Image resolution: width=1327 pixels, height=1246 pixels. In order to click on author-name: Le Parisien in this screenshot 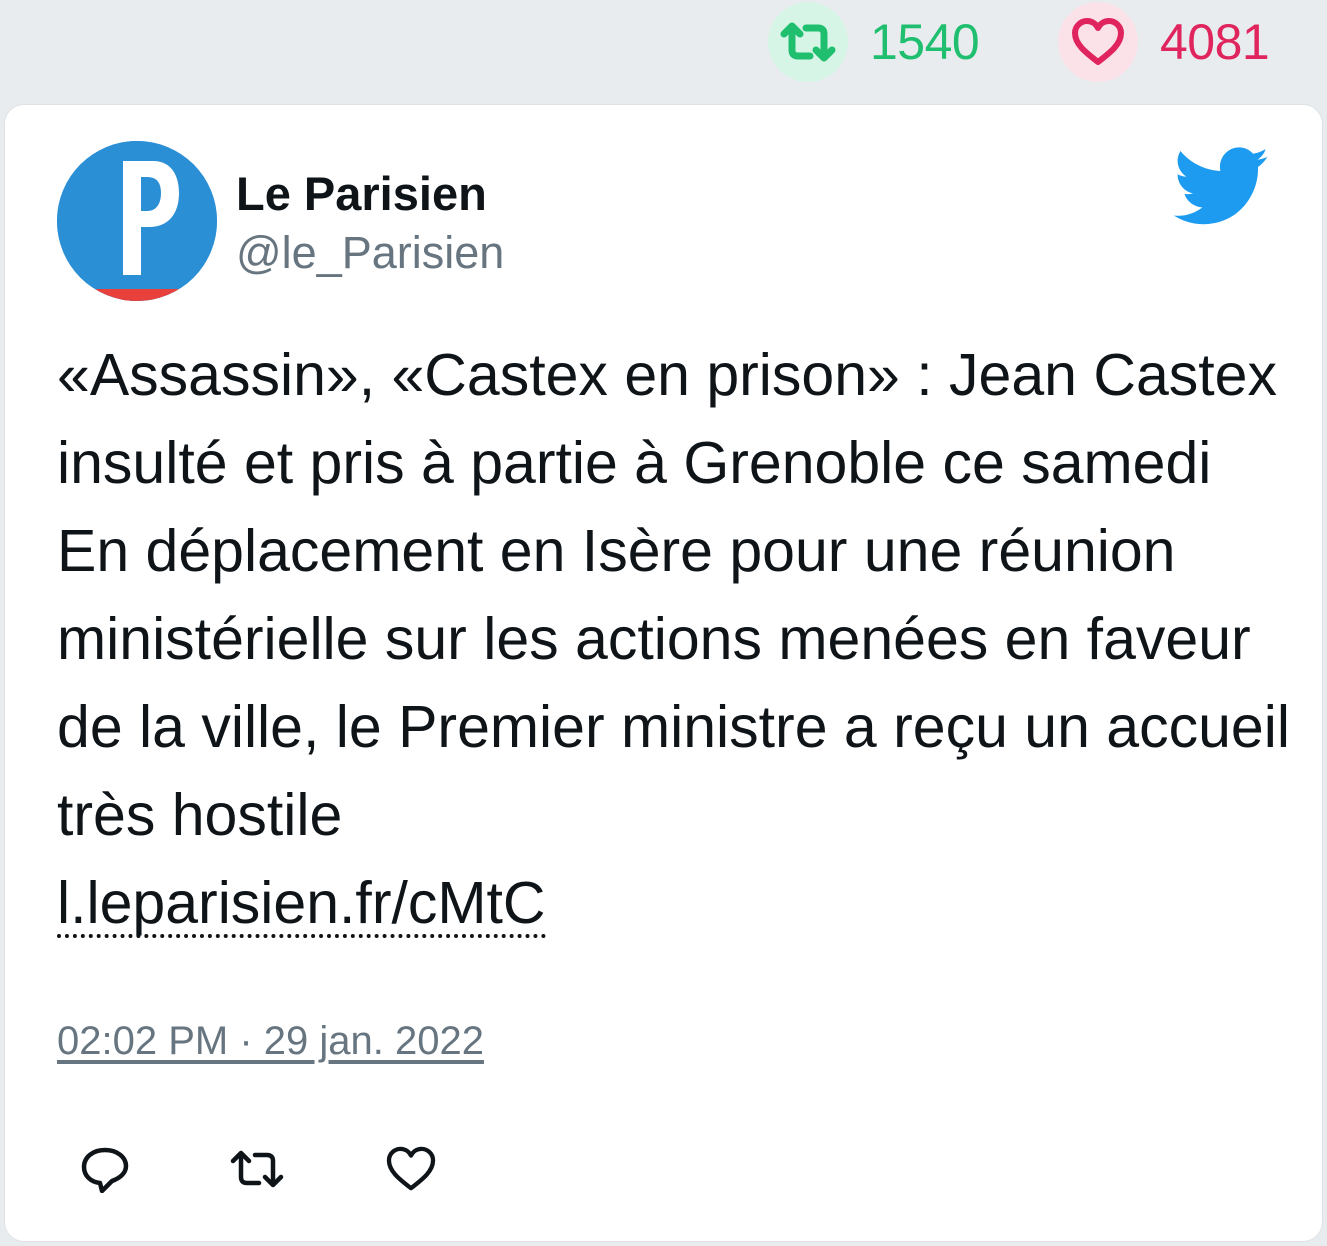, I will do `click(370, 194)`.